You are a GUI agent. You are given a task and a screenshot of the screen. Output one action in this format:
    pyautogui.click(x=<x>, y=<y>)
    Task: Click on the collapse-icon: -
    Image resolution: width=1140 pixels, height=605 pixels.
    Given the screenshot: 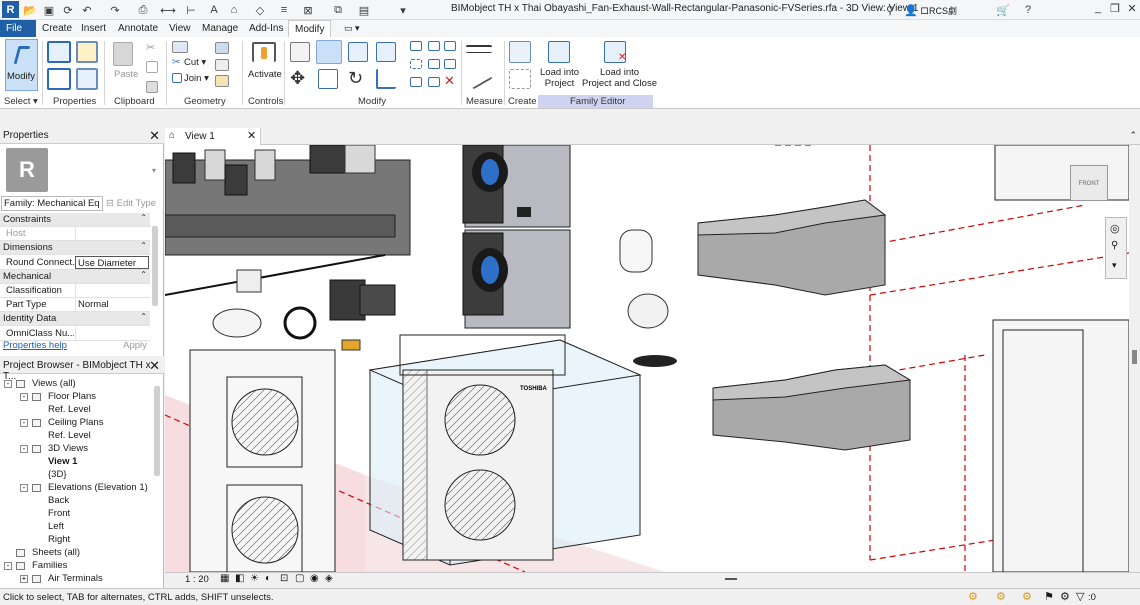 What is the action you would take?
    pyautogui.click(x=8, y=384)
    